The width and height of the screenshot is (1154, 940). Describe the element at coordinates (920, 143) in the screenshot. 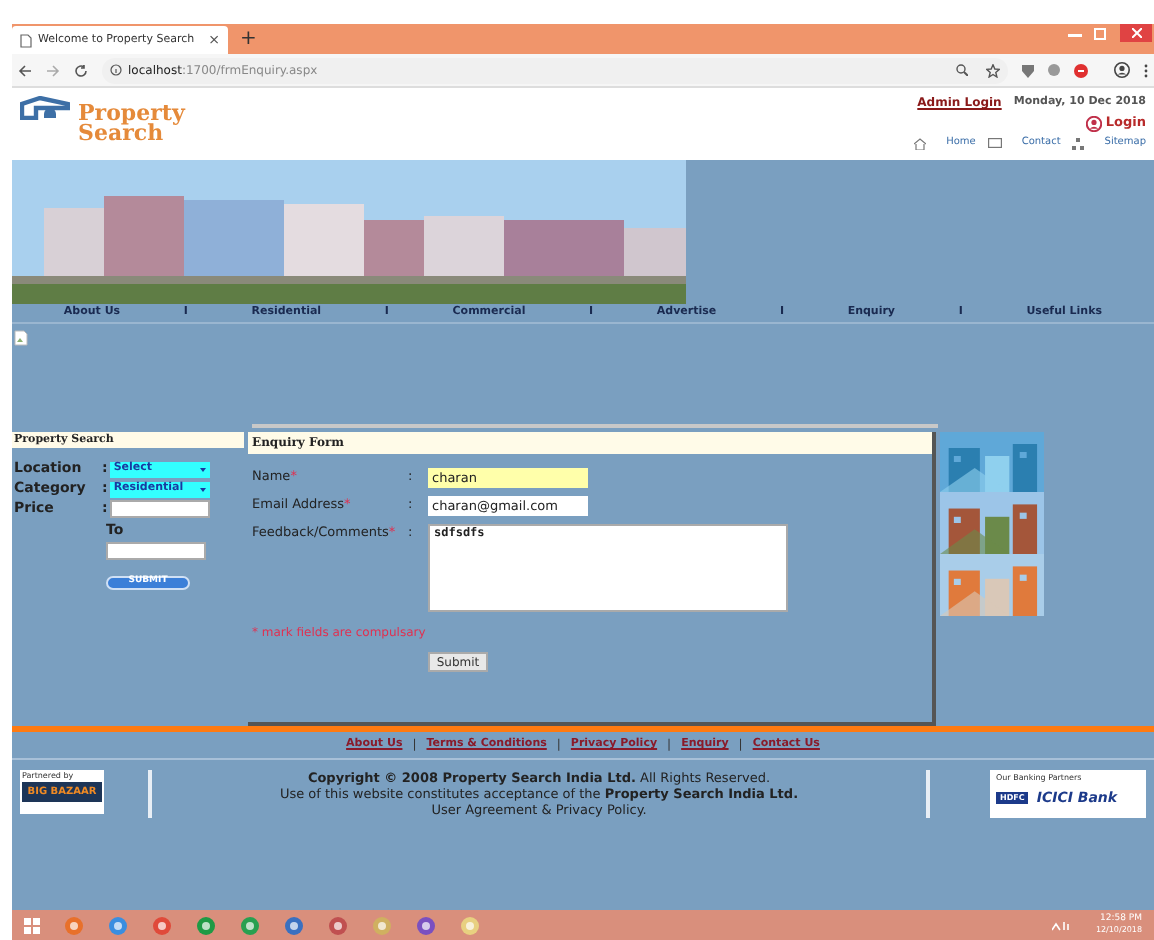

I see `home-icon` at that location.